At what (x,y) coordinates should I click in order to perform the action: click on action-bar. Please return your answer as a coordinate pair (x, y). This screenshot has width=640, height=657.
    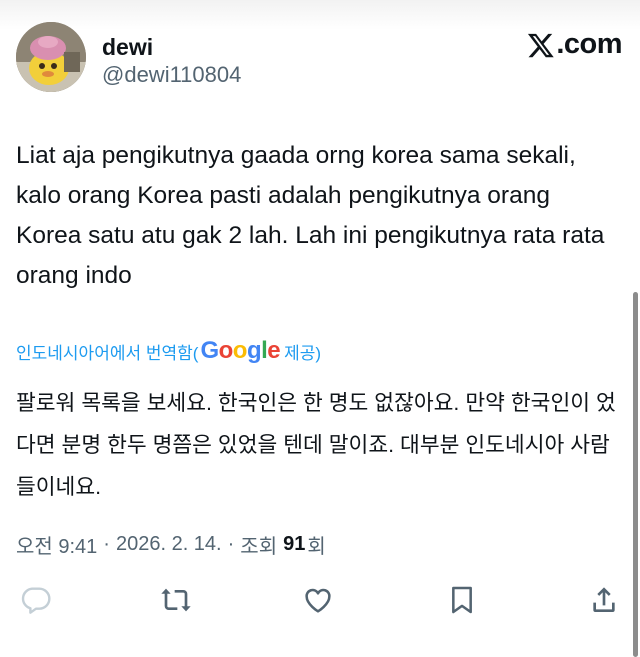
    Looking at the image, I should click on (320, 602).